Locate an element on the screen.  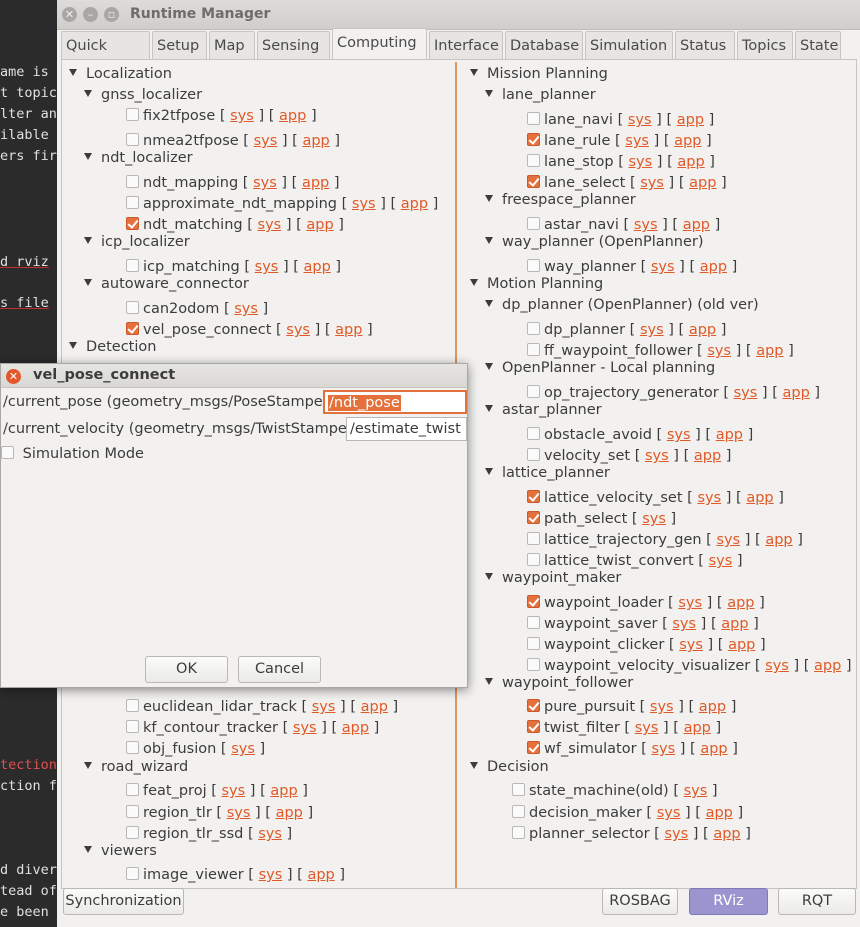
tree-group-mission-planning: Mission Planning is located at coordinates (539, 74).